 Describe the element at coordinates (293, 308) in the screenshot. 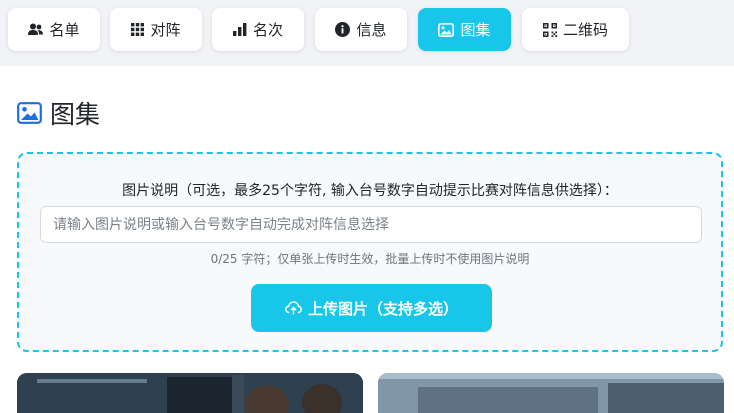

I see `cloud-upload-icon` at that location.